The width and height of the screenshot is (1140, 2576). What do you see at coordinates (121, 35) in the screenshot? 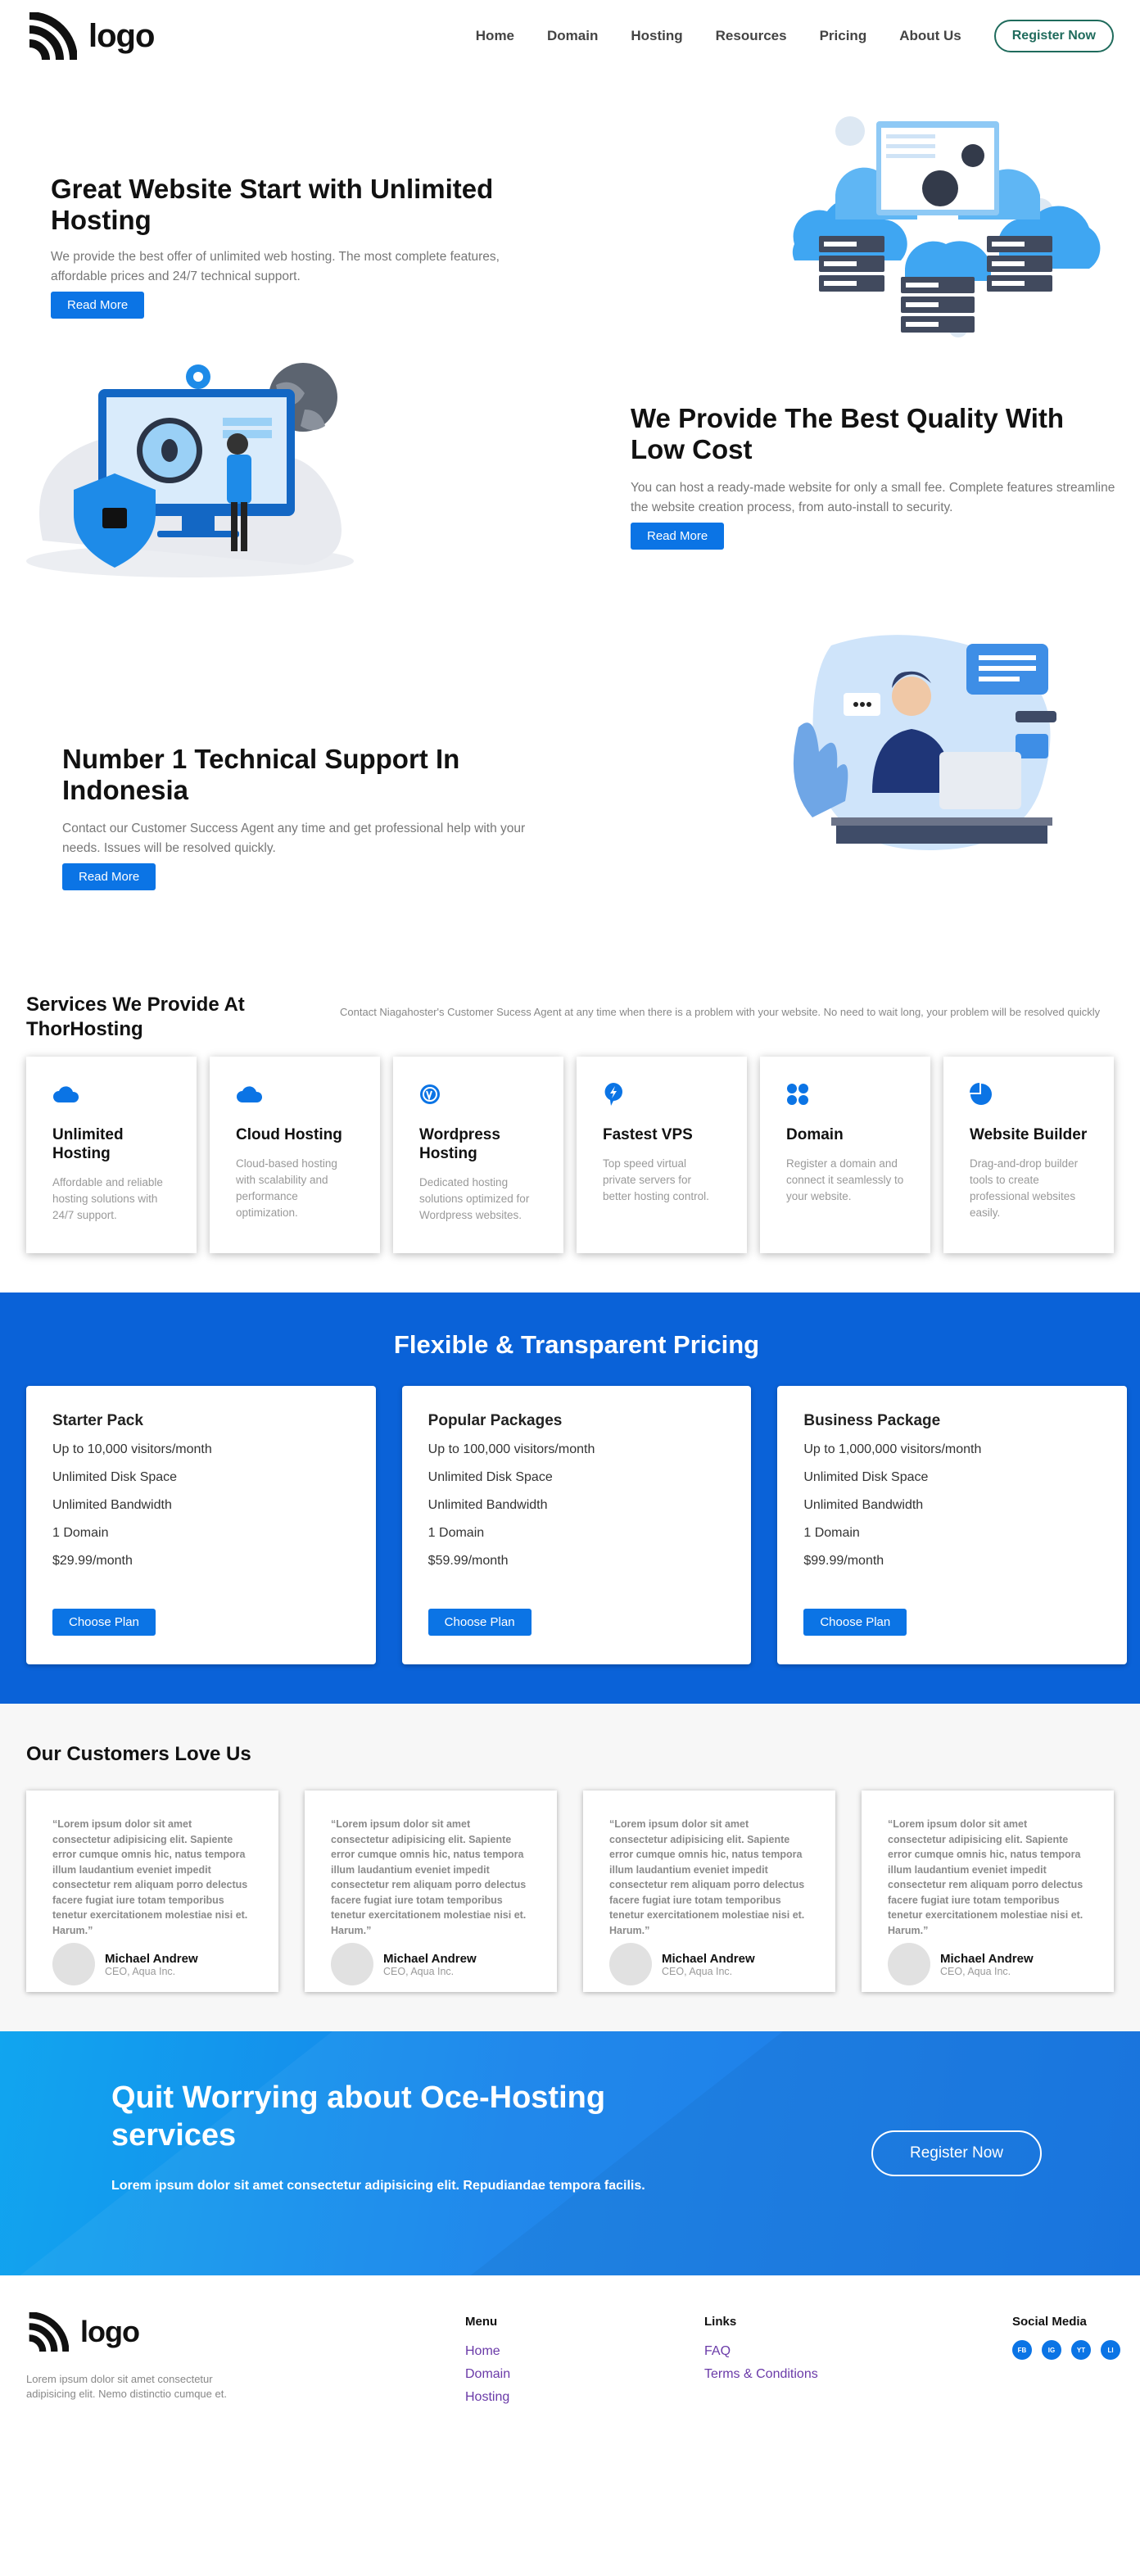
I see `logo-text: logo` at bounding box center [121, 35].